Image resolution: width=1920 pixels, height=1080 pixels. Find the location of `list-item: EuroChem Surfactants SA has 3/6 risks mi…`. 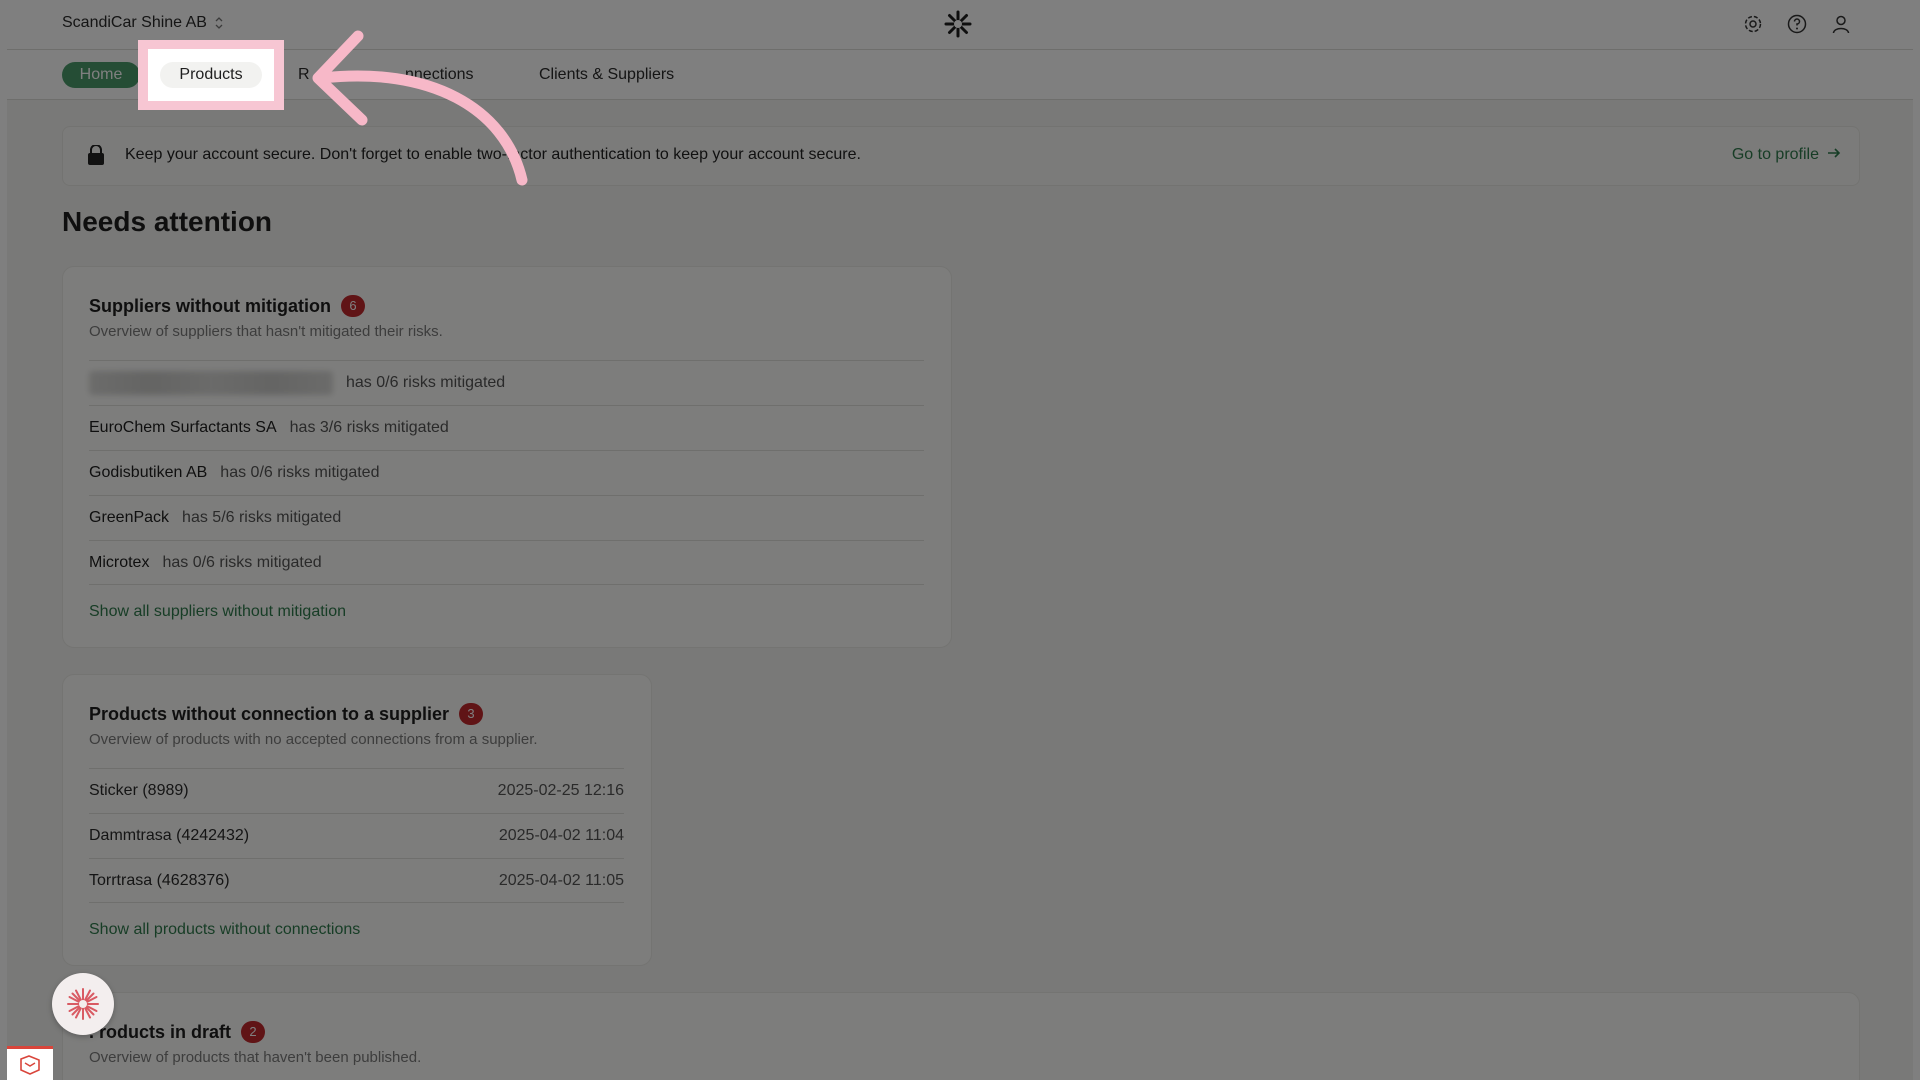

list-item: EuroChem Surfactants SA has 3/6 risks mi… is located at coordinates (506, 427).